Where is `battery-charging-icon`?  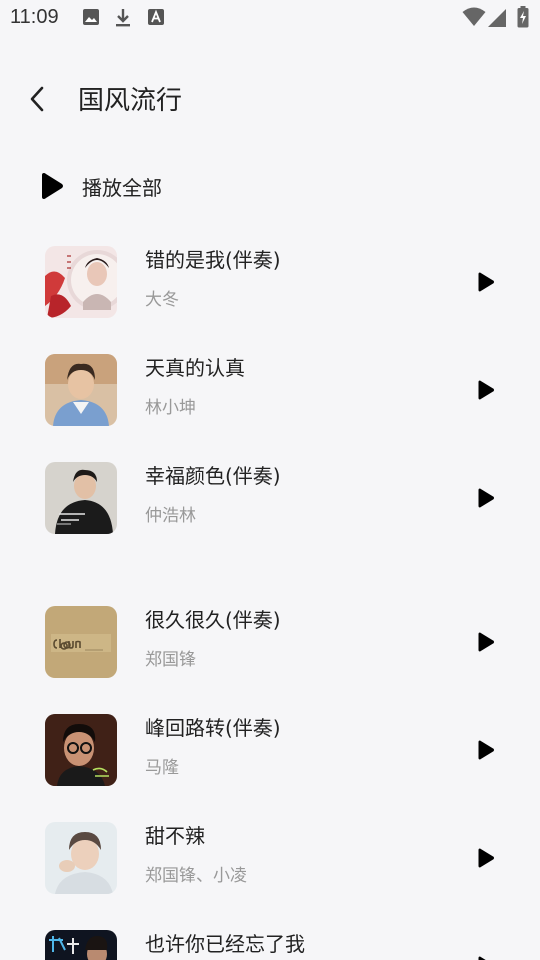
battery-charging-icon is located at coordinates (523, 17).